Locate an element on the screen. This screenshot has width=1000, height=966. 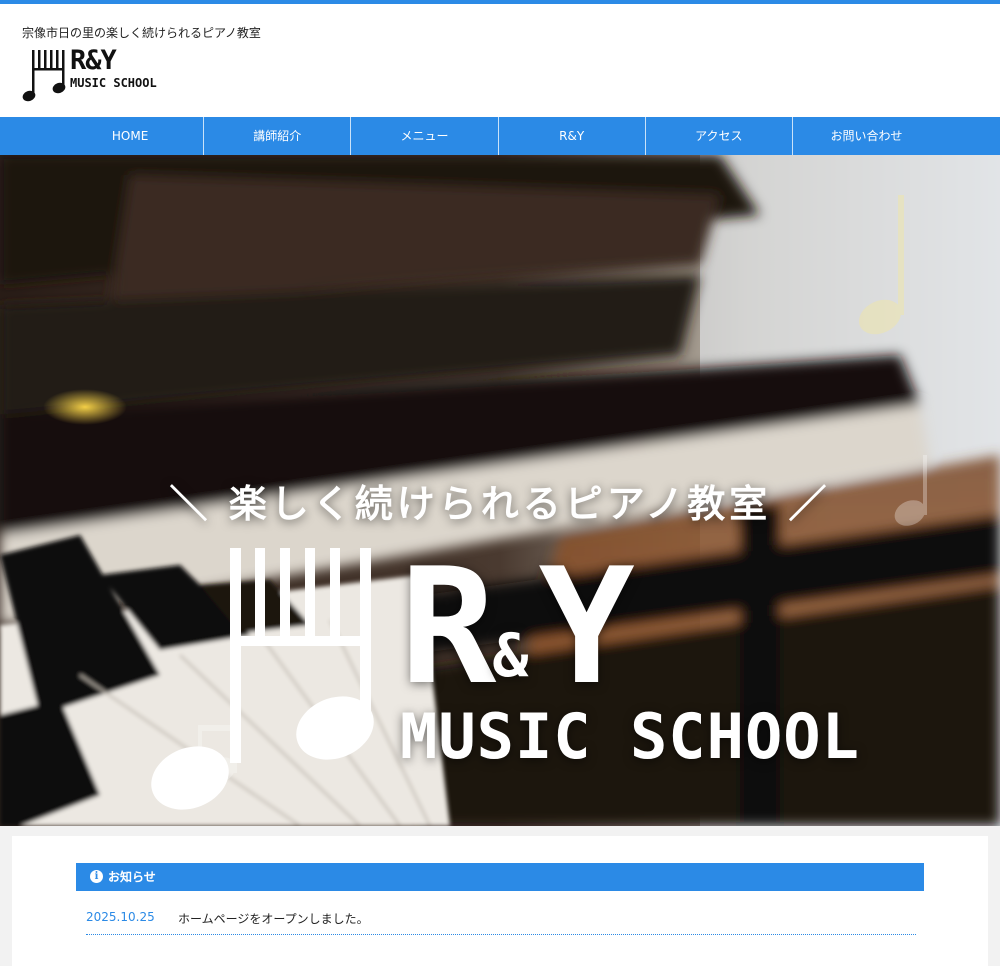
nav-item-ry: R&Y is located at coordinates (572, 136).